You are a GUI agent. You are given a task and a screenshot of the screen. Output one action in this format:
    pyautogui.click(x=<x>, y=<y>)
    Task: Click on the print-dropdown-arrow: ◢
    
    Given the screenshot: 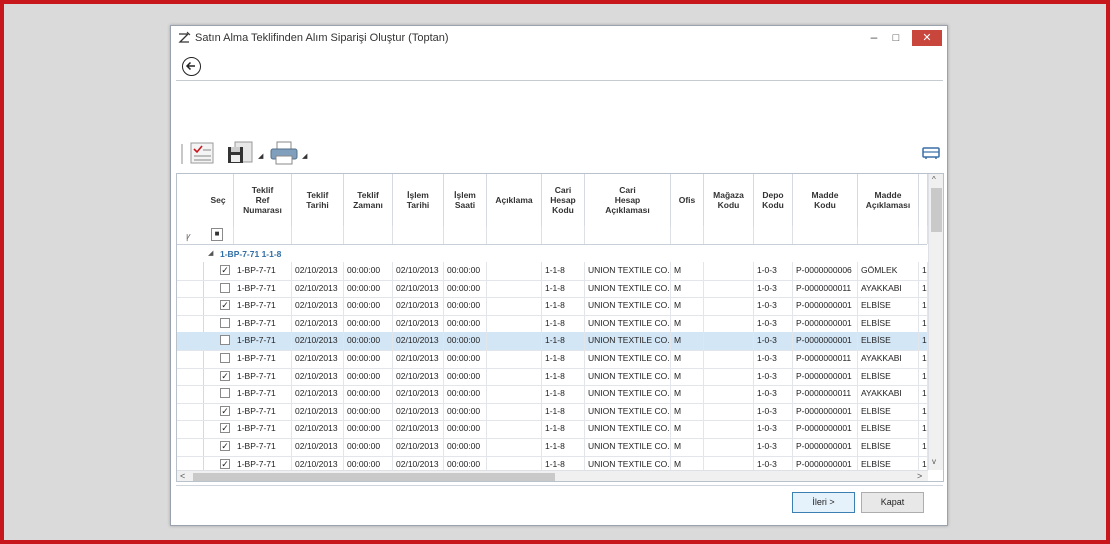 What is the action you would take?
    pyautogui.click(x=304, y=156)
    